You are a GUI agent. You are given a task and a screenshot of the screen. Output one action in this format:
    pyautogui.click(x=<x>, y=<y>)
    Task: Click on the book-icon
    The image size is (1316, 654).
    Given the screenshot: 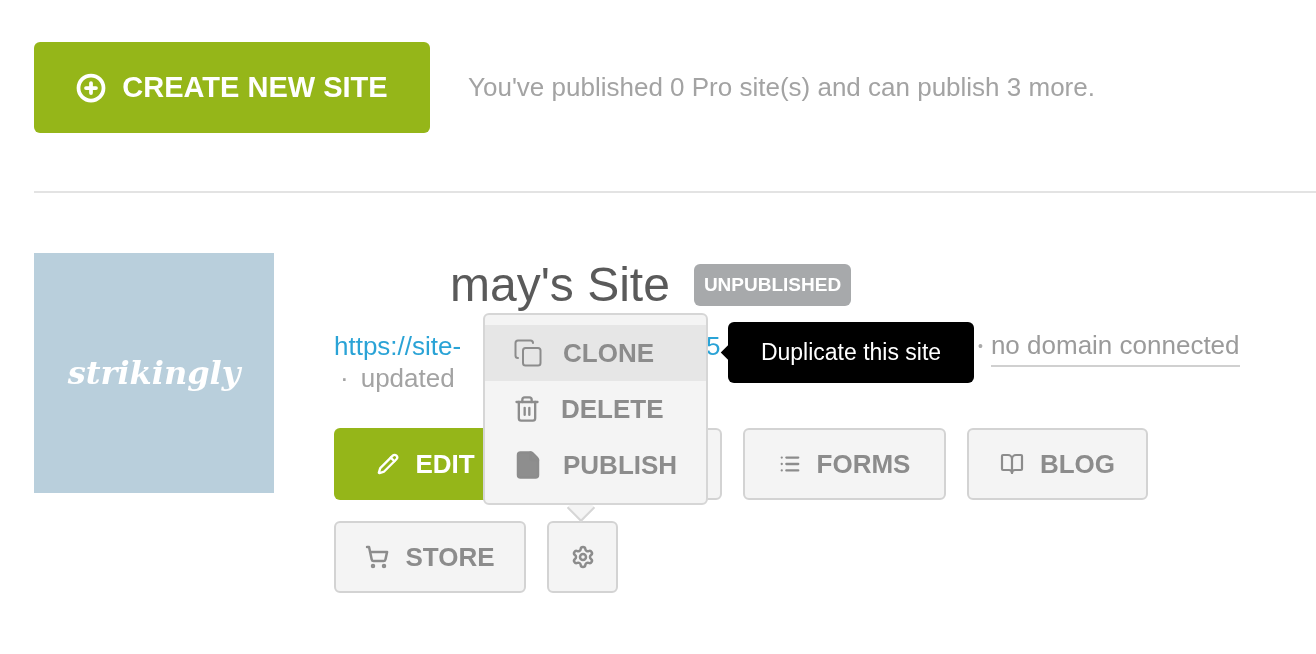 What is the action you would take?
    pyautogui.click(x=1011, y=464)
    